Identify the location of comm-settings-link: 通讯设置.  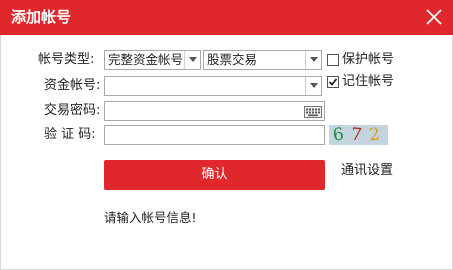
(367, 171).